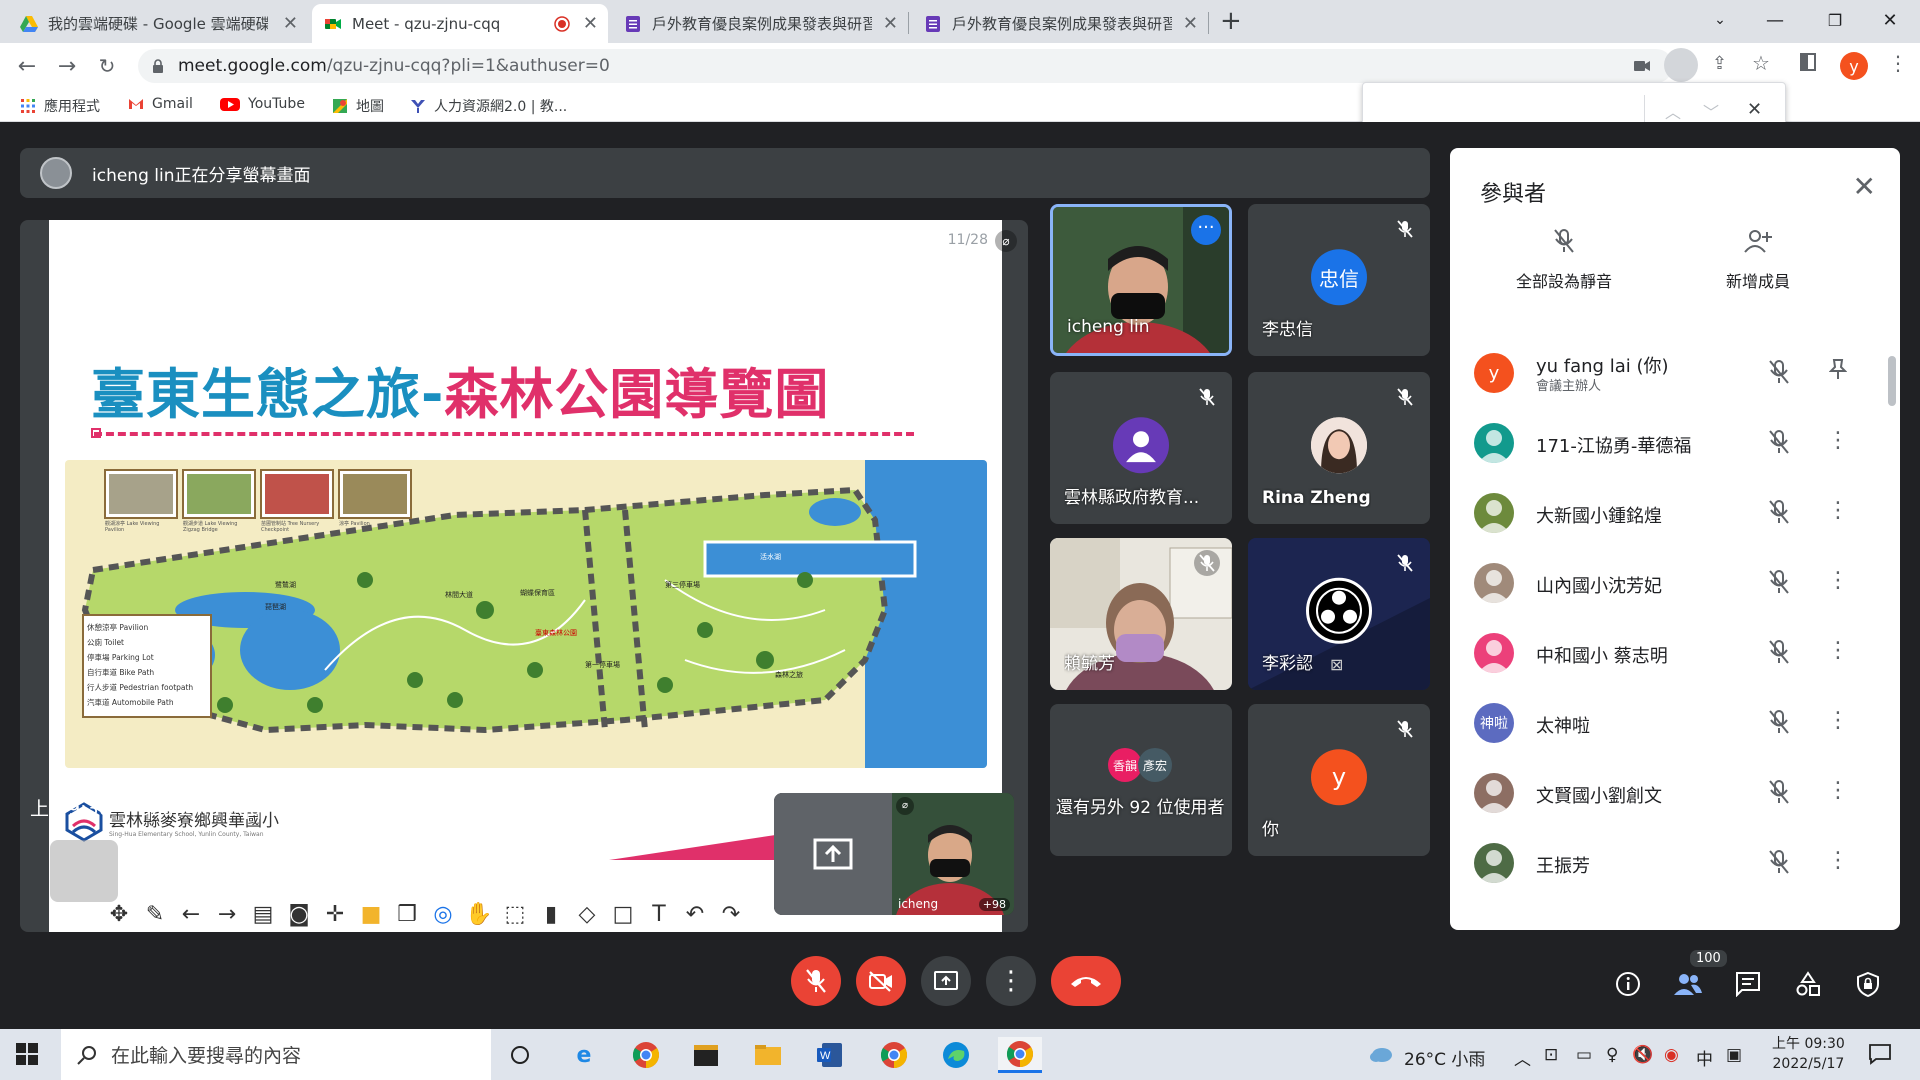 This screenshot has height=1080, width=1920. Describe the element at coordinates (1890, 20) in the screenshot. I see `window-close-icon: ✕` at that location.